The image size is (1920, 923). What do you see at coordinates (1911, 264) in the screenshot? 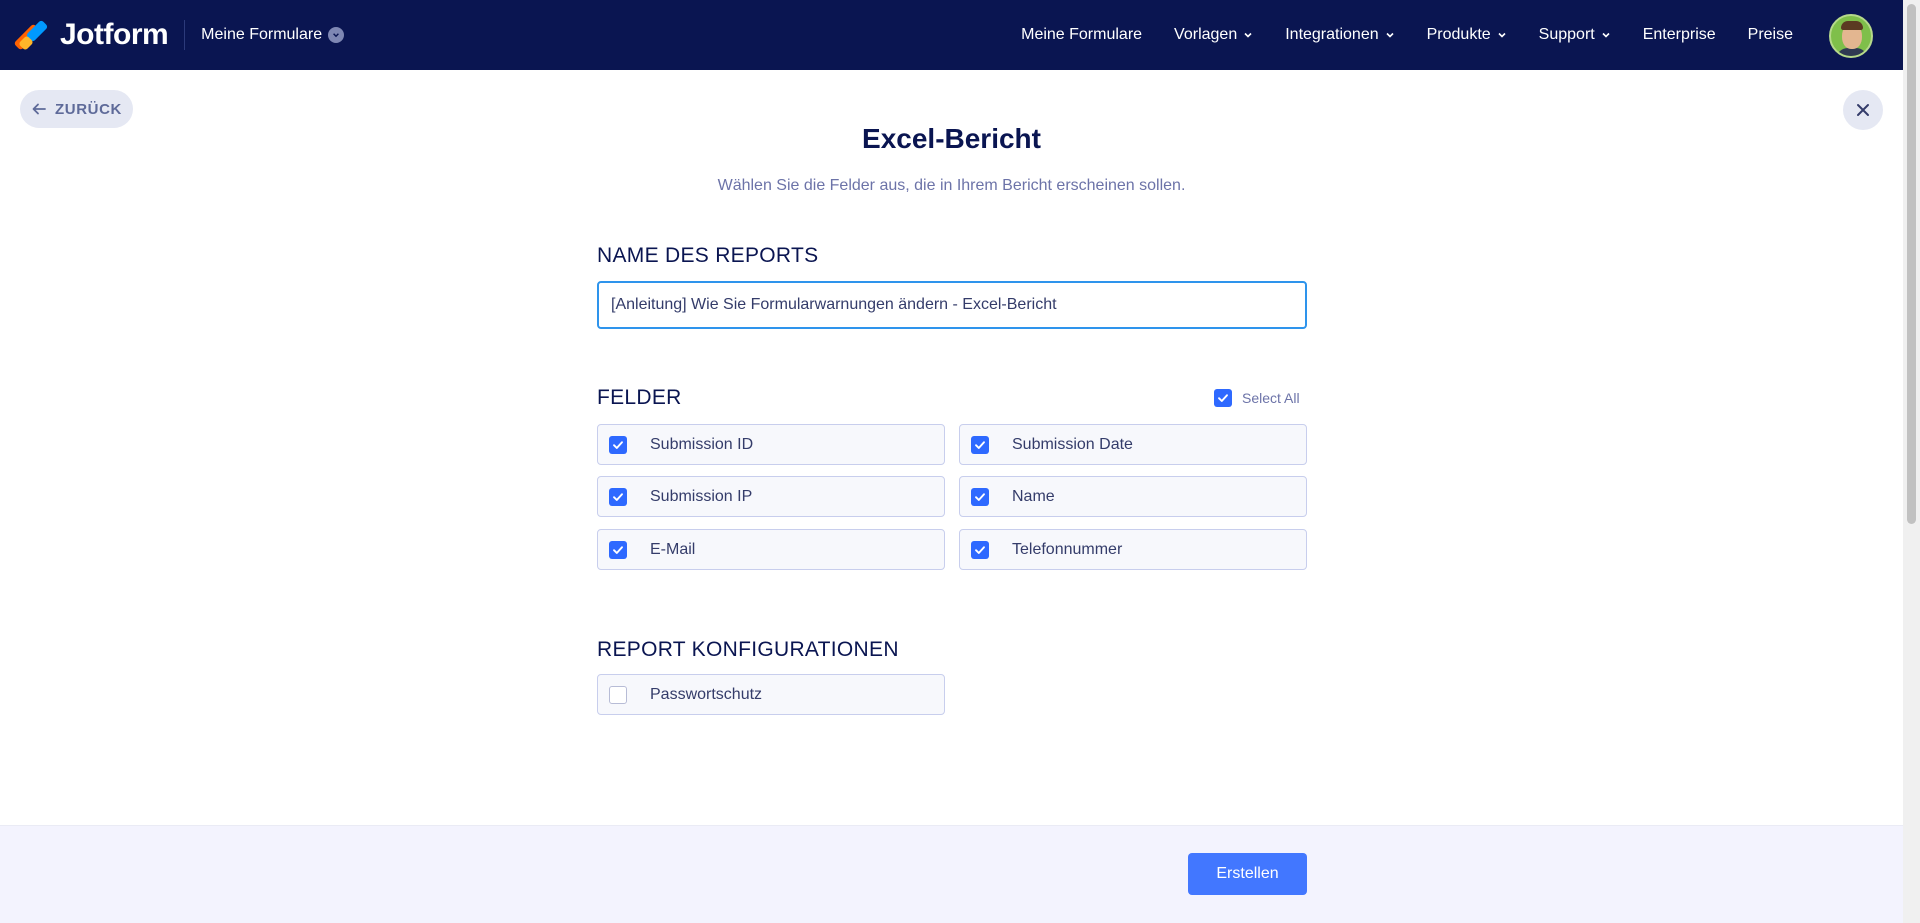
I see `scrollbar-thumb` at bounding box center [1911, 264].